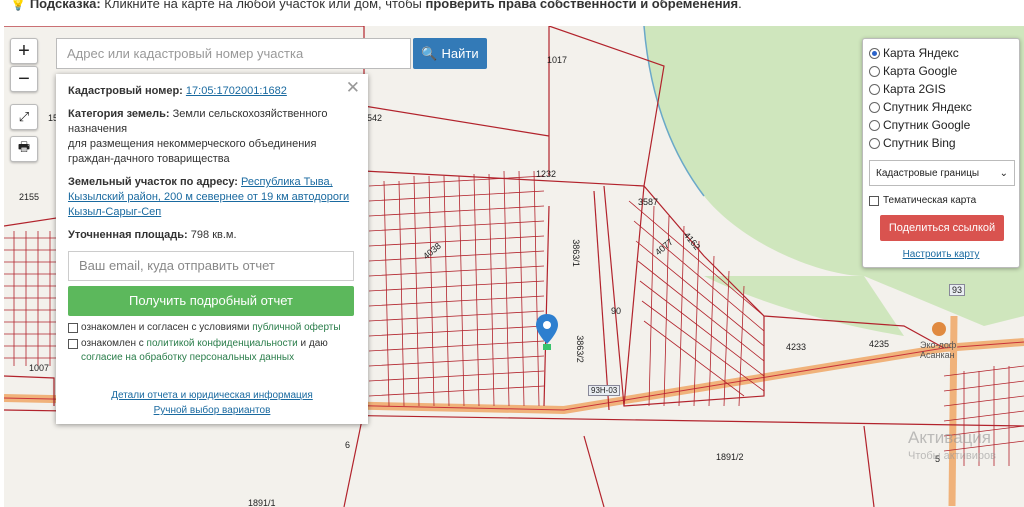  Describe the element at coordinates (546, 174) in the screenshot. I see `label-1232: 1232` at that location.